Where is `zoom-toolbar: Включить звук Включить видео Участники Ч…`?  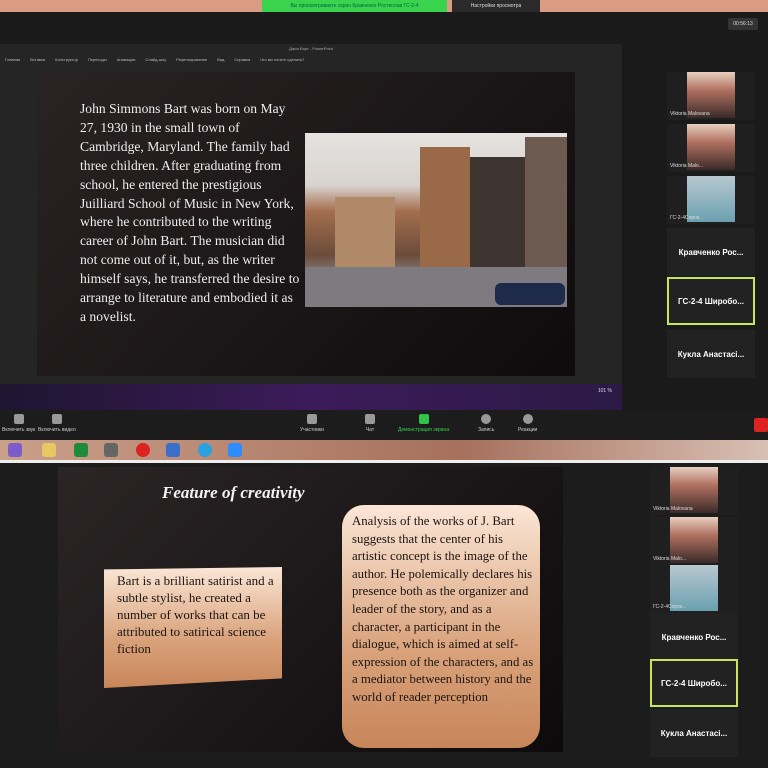
zoom-toolbar: Включить звук Включить видео Участники Ч… is located at coordinates (384, 425).